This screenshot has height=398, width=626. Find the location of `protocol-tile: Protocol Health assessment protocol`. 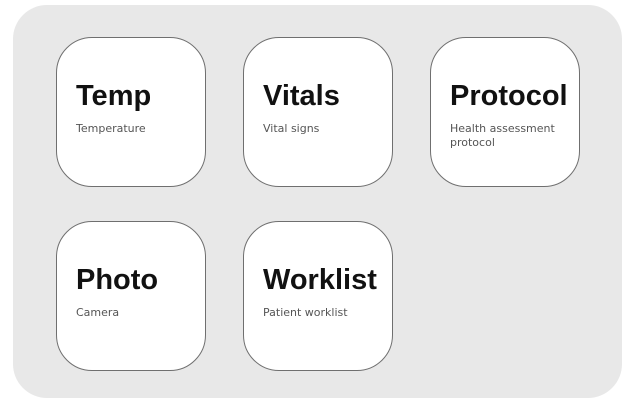

protocol-tile: Protocol Health assessment protocol is located at coordinates (505, 112).